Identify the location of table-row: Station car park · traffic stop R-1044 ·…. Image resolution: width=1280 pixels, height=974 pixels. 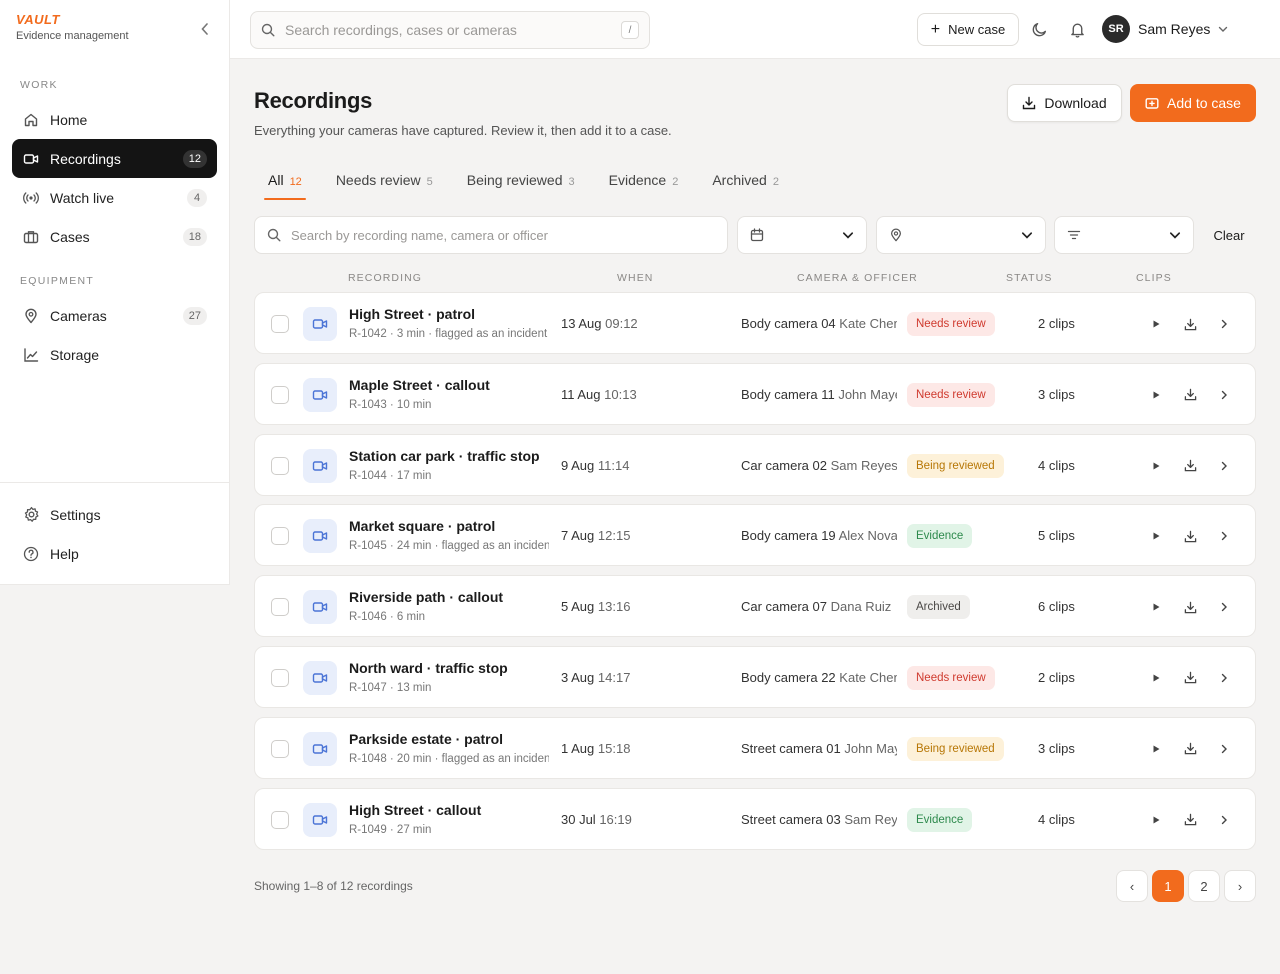
(755, 464).